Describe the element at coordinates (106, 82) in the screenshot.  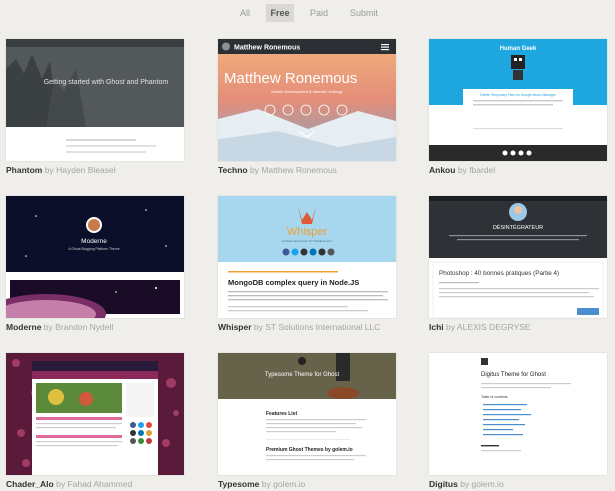
I see `phantom-heading: Getting started with Ghost and Phantom` at that location.